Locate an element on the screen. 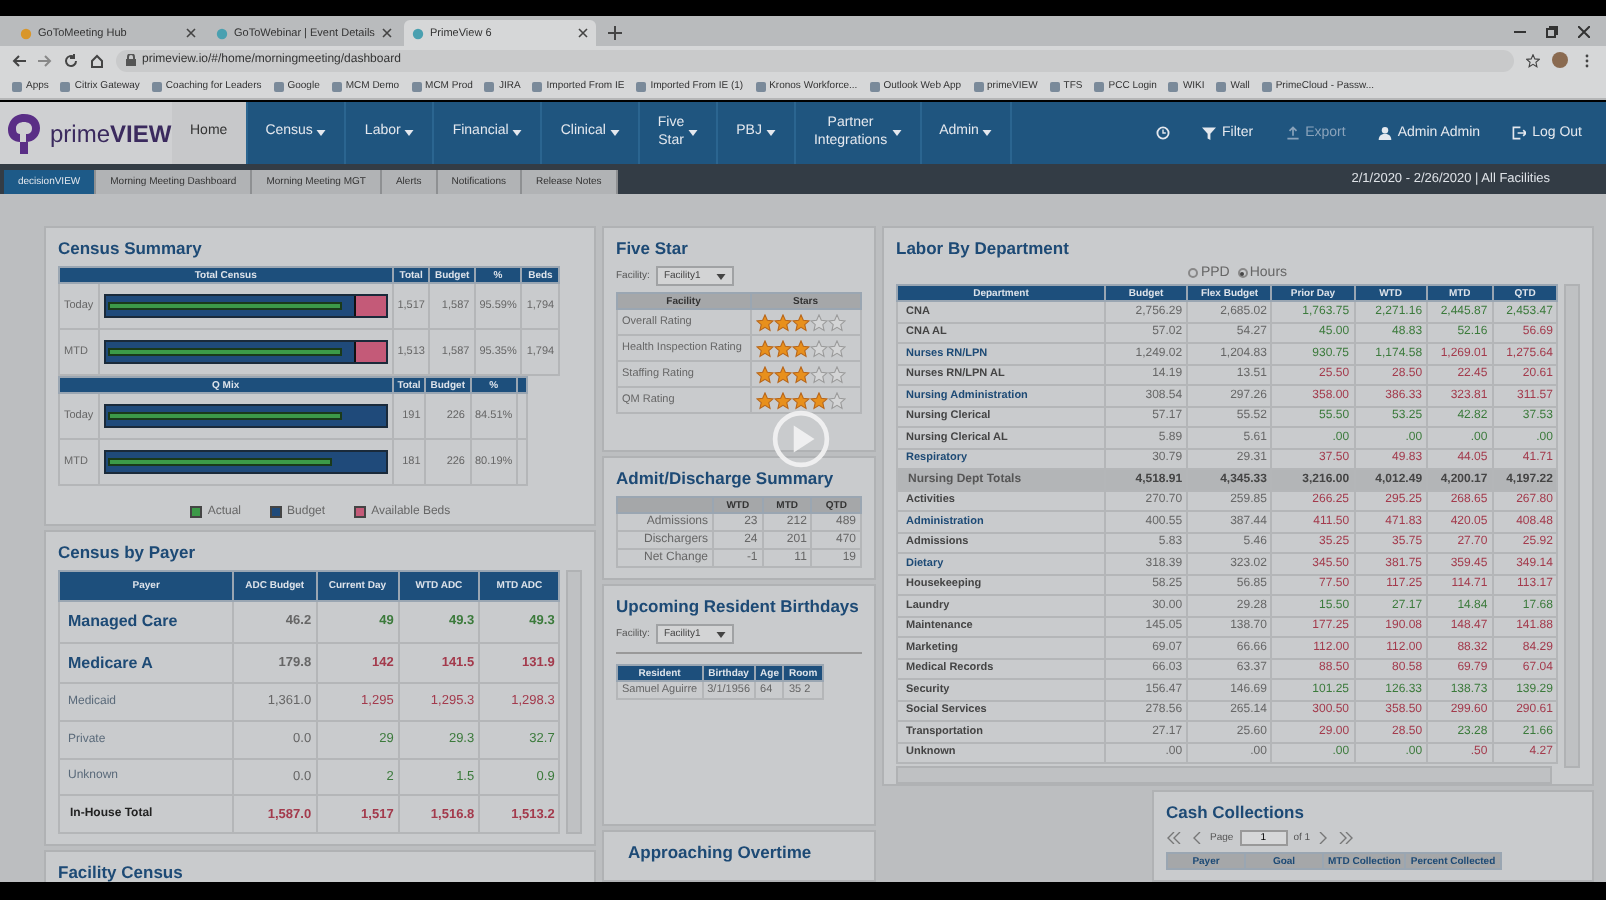 This screenshot has width=1606, height=900. previous-page-icon is located at coordinates (1196, 838).